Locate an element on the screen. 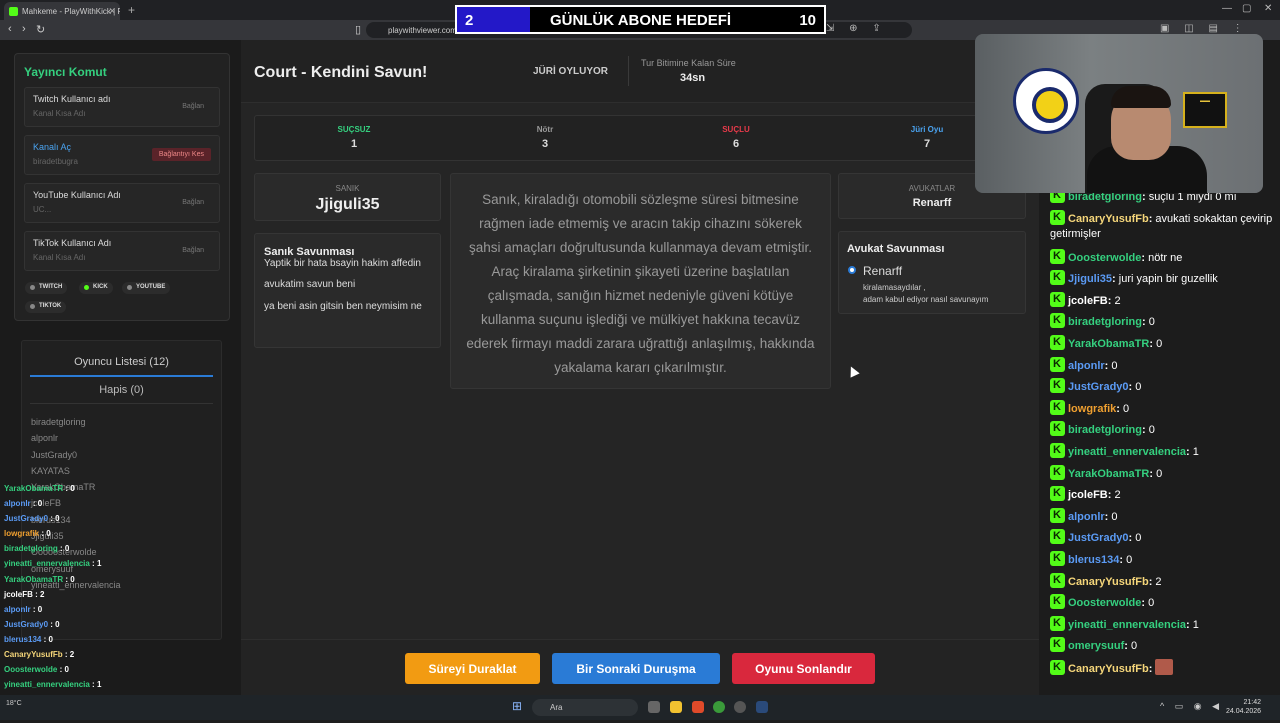  chrome-icon is located at coordinates (719, 707).